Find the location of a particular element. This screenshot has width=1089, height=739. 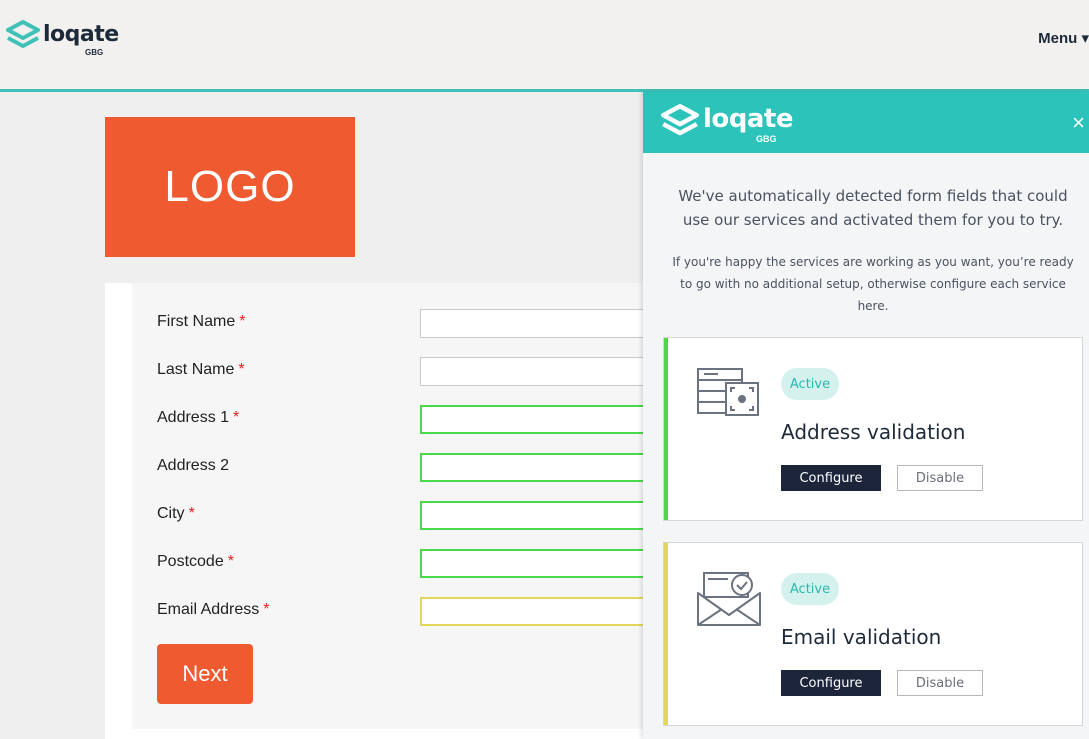

postcode-label: Postcode * is located at coordinates (195, 561).